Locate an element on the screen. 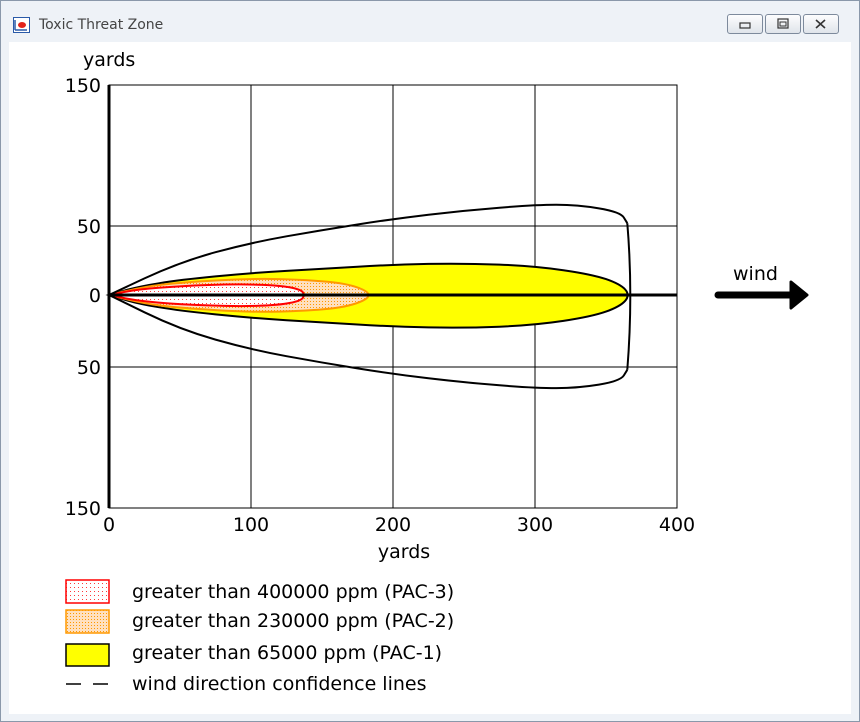  close-icon is located at coordinates (820, 24).